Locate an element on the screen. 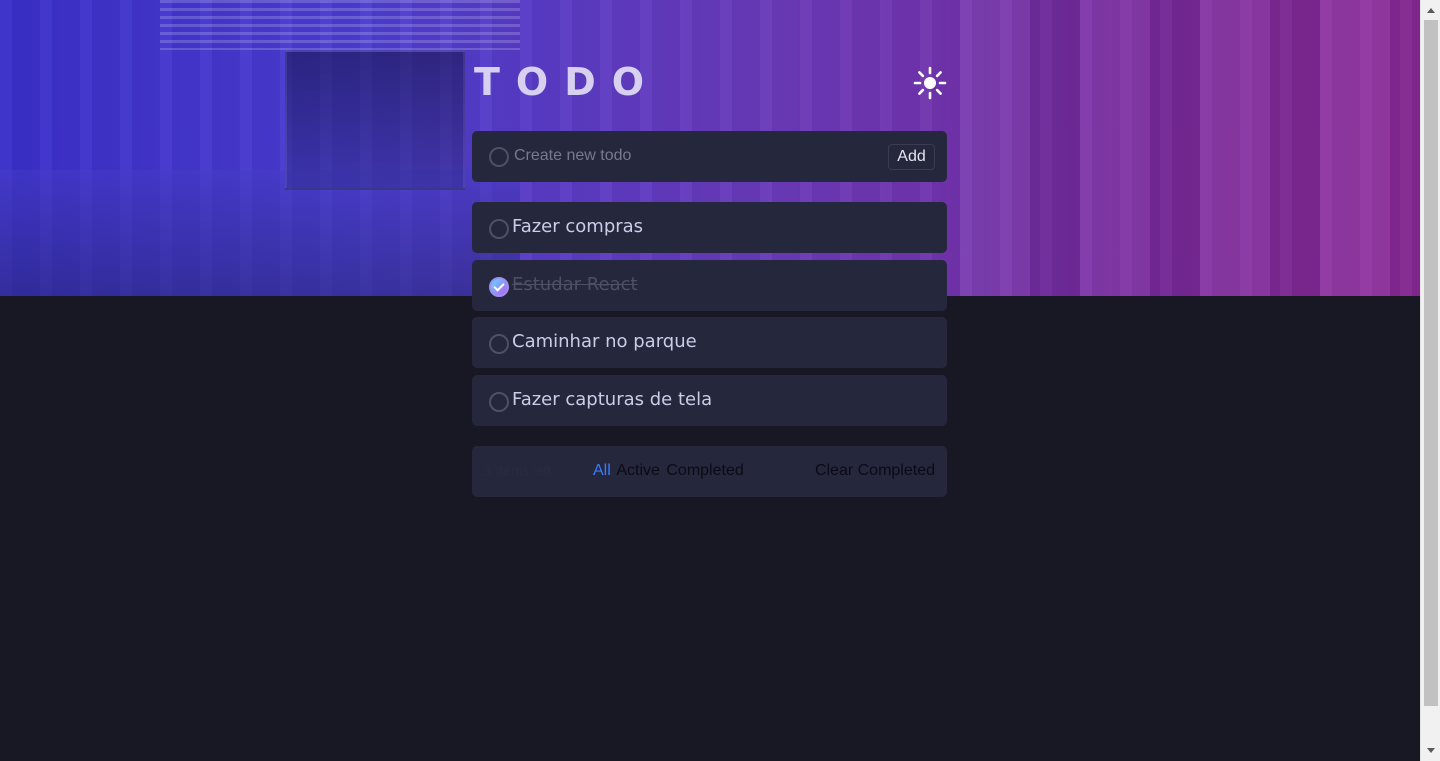 The image size is (1440, 761). filter-all: All is located at coordinates (602, 470).